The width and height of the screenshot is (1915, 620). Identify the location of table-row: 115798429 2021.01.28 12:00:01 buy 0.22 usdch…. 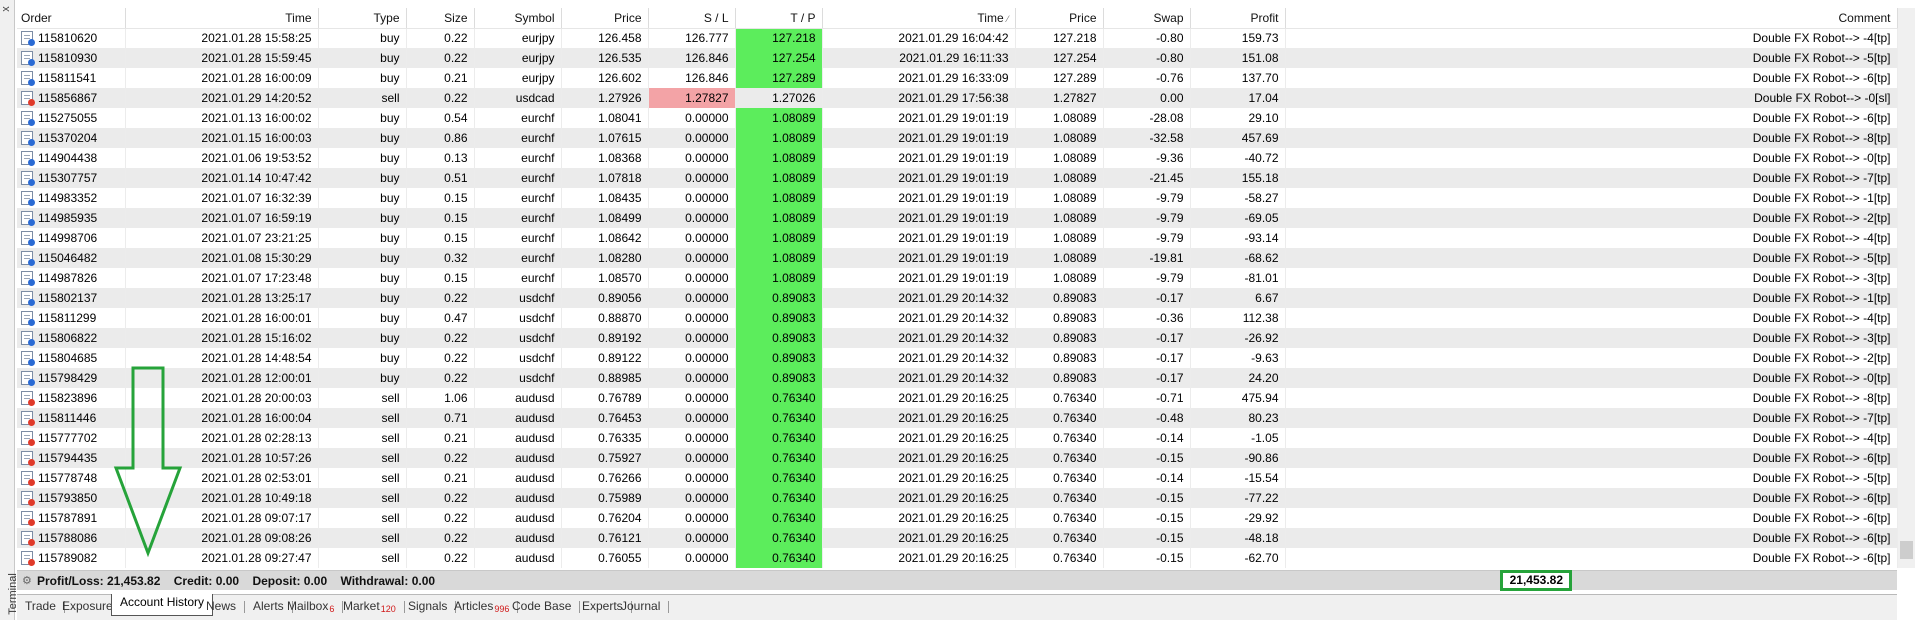
(957, 378).